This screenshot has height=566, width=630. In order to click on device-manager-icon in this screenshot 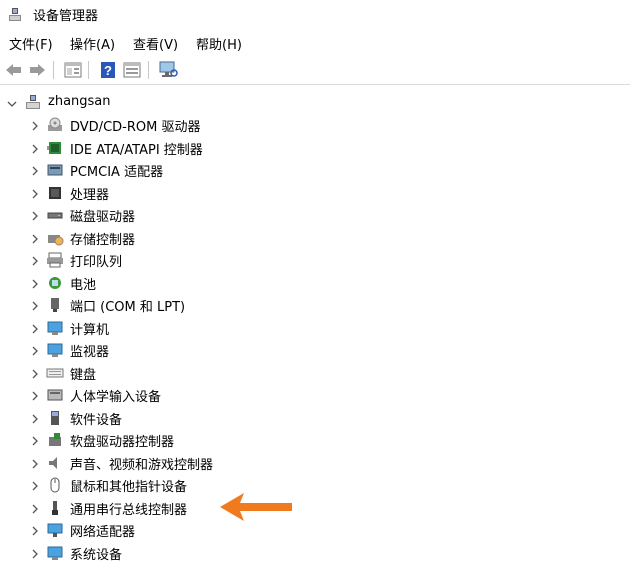, I will do `click(15, 14)`.